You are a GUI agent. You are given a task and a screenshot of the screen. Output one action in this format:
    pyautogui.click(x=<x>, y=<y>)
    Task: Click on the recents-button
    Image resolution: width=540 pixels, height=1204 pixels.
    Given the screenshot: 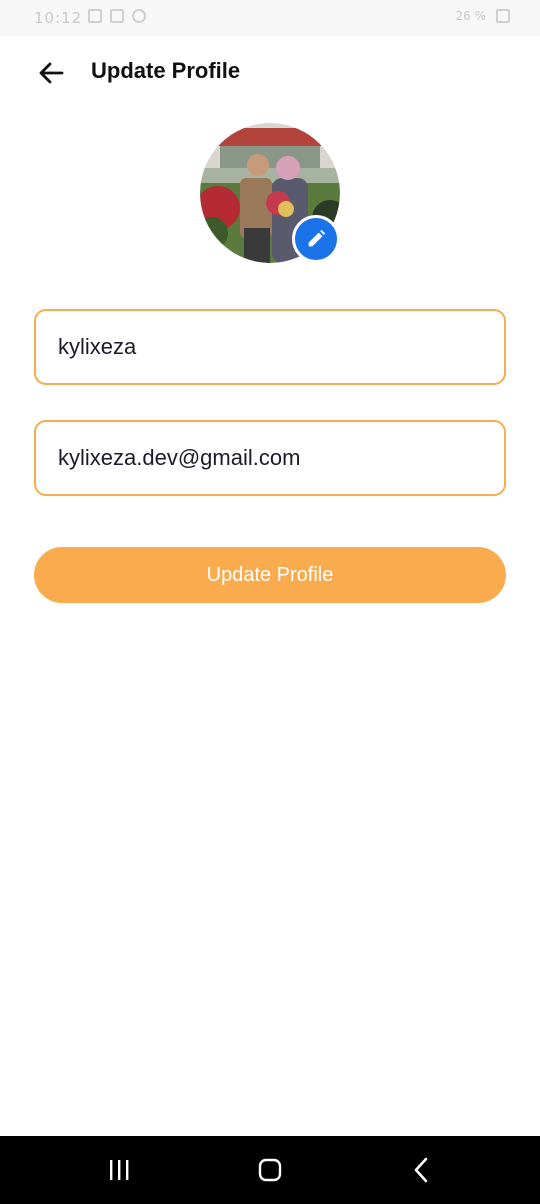 What is the action you would take?
    pyautogui.click(x=119, y=1170)
    